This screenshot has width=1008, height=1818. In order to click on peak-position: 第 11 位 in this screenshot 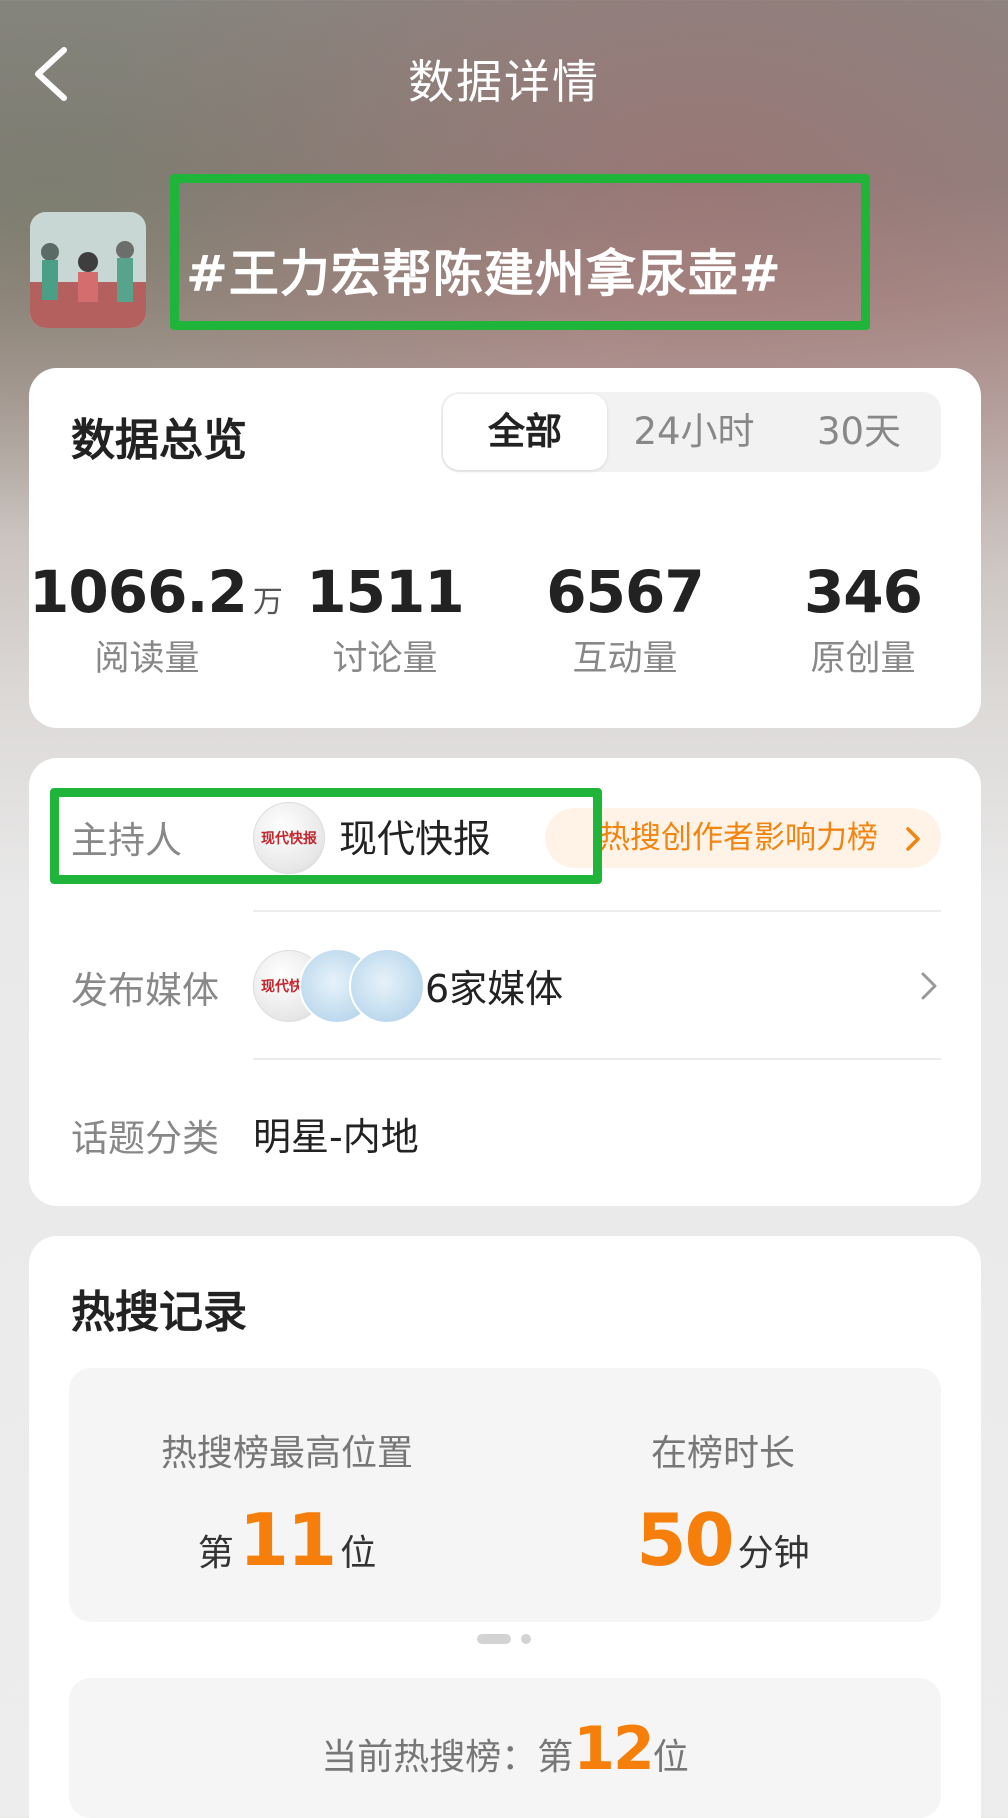, I will do `click(287, 1540)`.